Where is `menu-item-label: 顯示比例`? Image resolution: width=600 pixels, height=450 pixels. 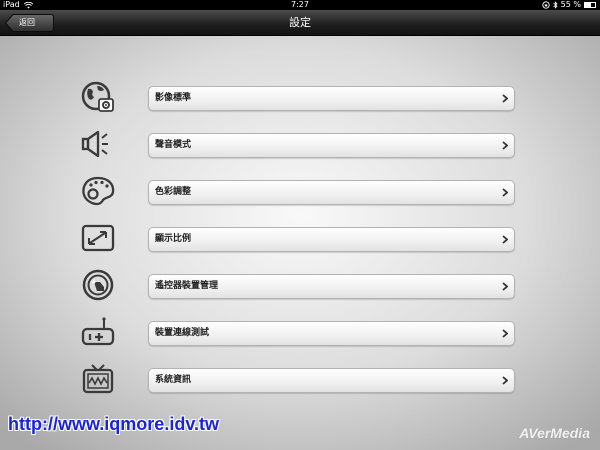 menu-item-label: 顯示比例 is located at coordinates (173, 239).